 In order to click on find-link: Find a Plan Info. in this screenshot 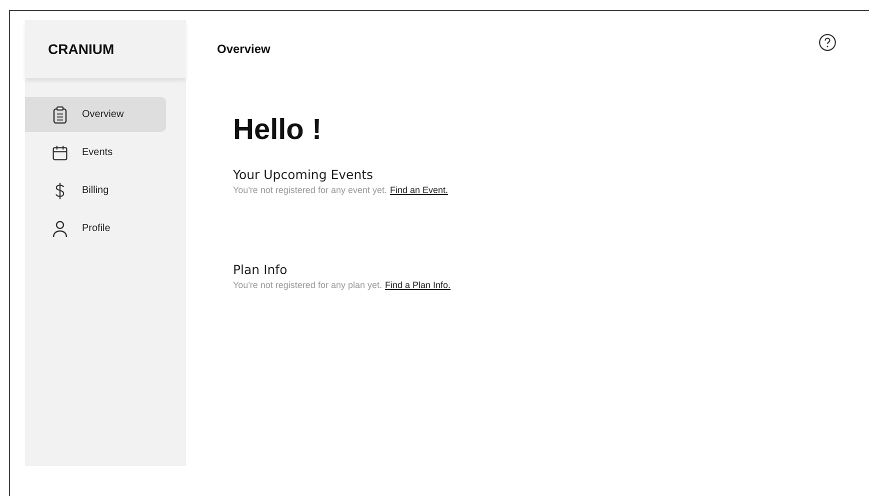, I will do `click(417, 285)`.